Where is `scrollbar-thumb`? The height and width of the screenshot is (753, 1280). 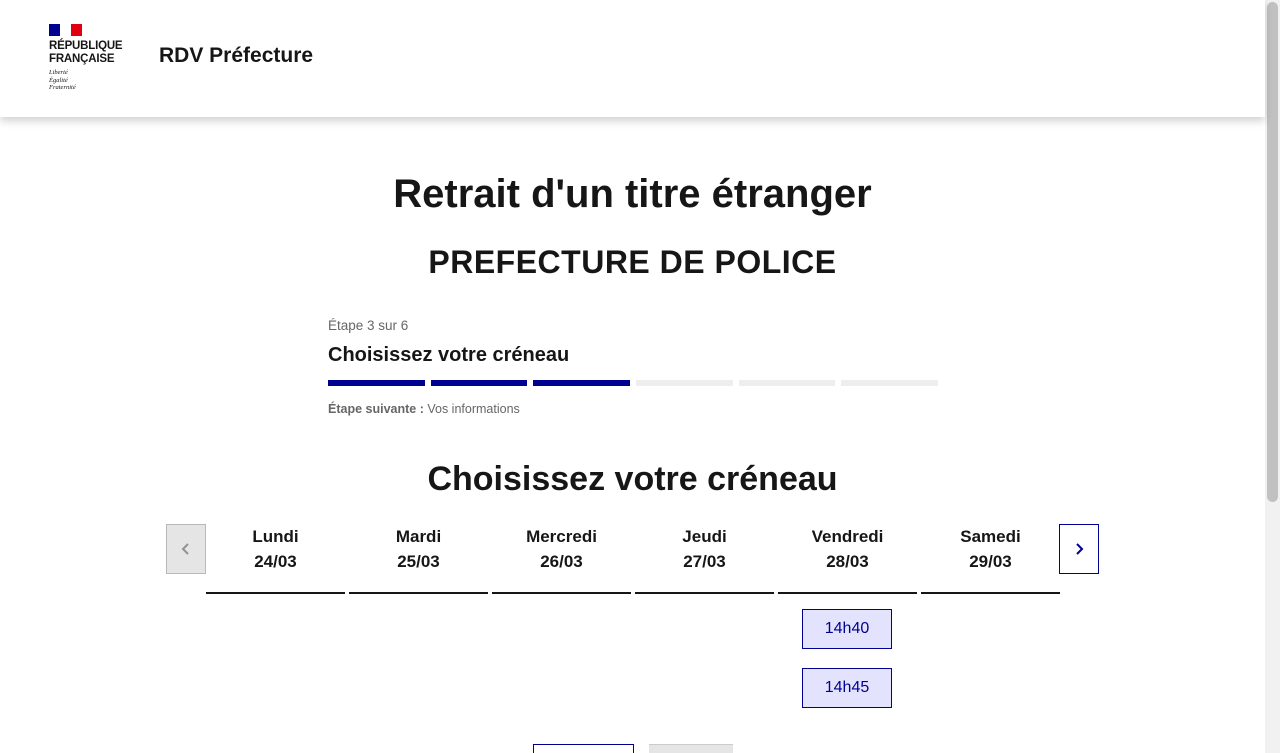 scrollbar-thumb is located at coordinates (1272, 252).